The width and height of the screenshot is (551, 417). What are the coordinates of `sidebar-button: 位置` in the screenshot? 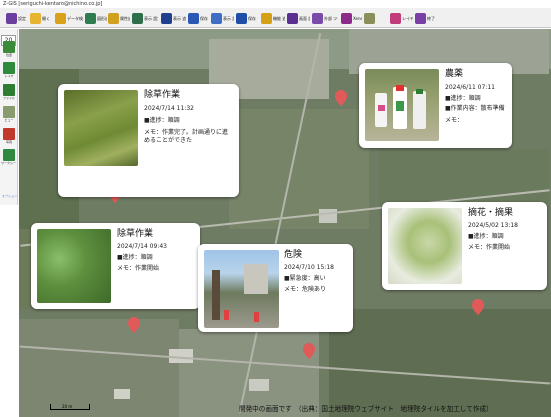 It's located at (9, 52).